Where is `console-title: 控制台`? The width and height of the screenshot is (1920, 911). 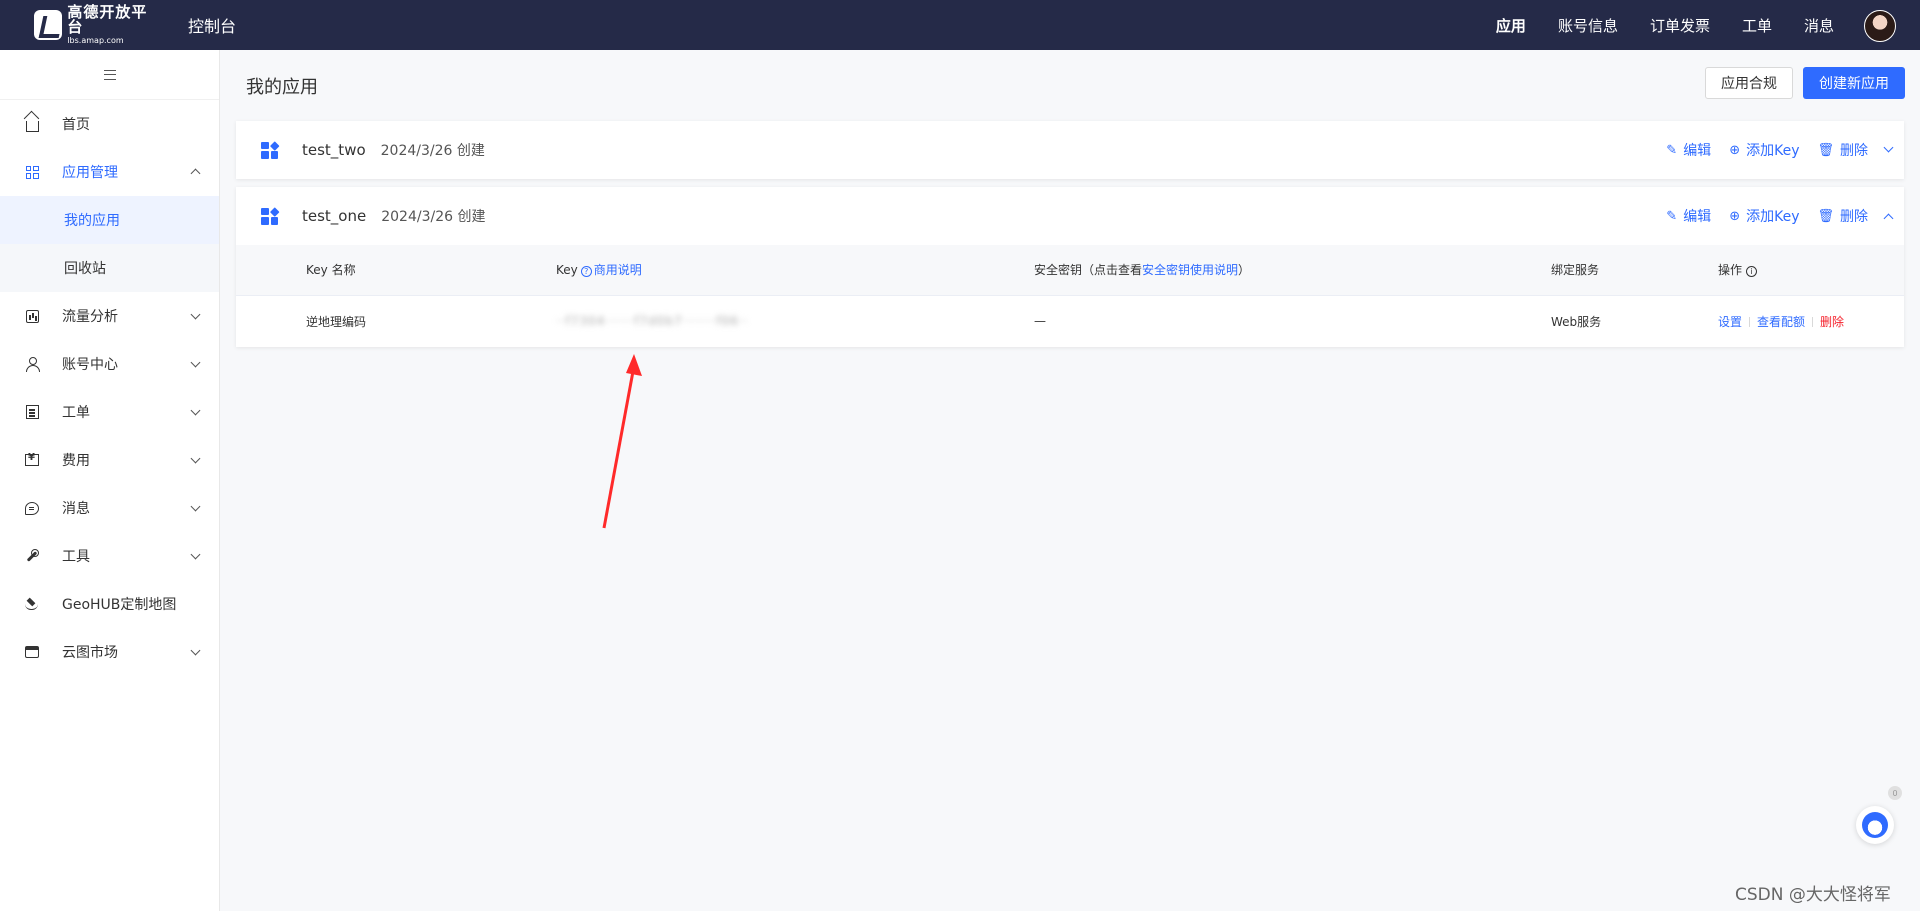 console-title: 控制台 is located at coordinates (212, 25).